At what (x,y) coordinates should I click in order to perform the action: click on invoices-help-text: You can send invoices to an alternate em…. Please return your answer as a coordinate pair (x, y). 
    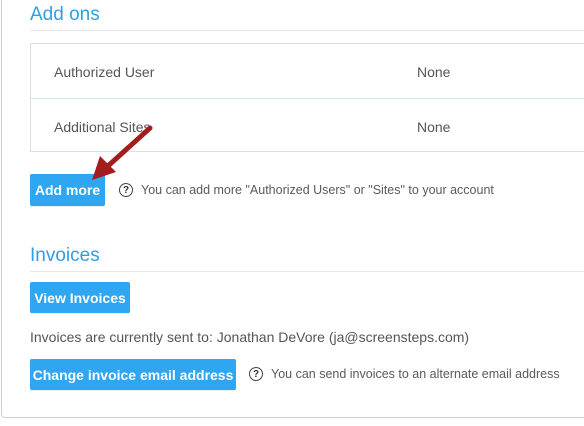
    Looking at the image, I should click on (415, 374).